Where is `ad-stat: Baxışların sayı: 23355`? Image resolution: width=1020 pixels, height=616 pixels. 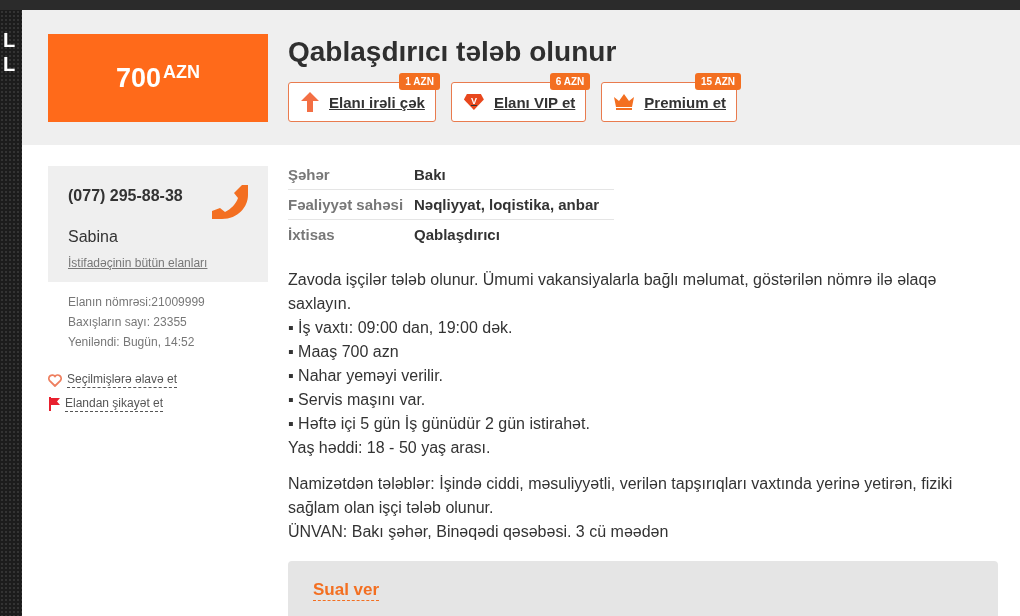
ad-stat: Baxışların sayı: 23355 is located at coordinates (128, 322).